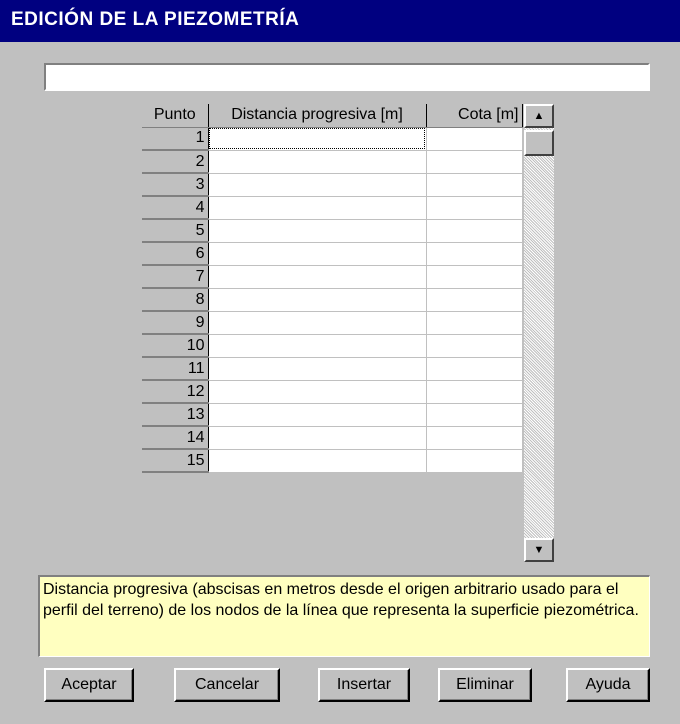 The width and height of the screenshot is (680, 724). Describe the element at coordinates (175, 299) in the screenshot. I see `row-number: 8` at that location.